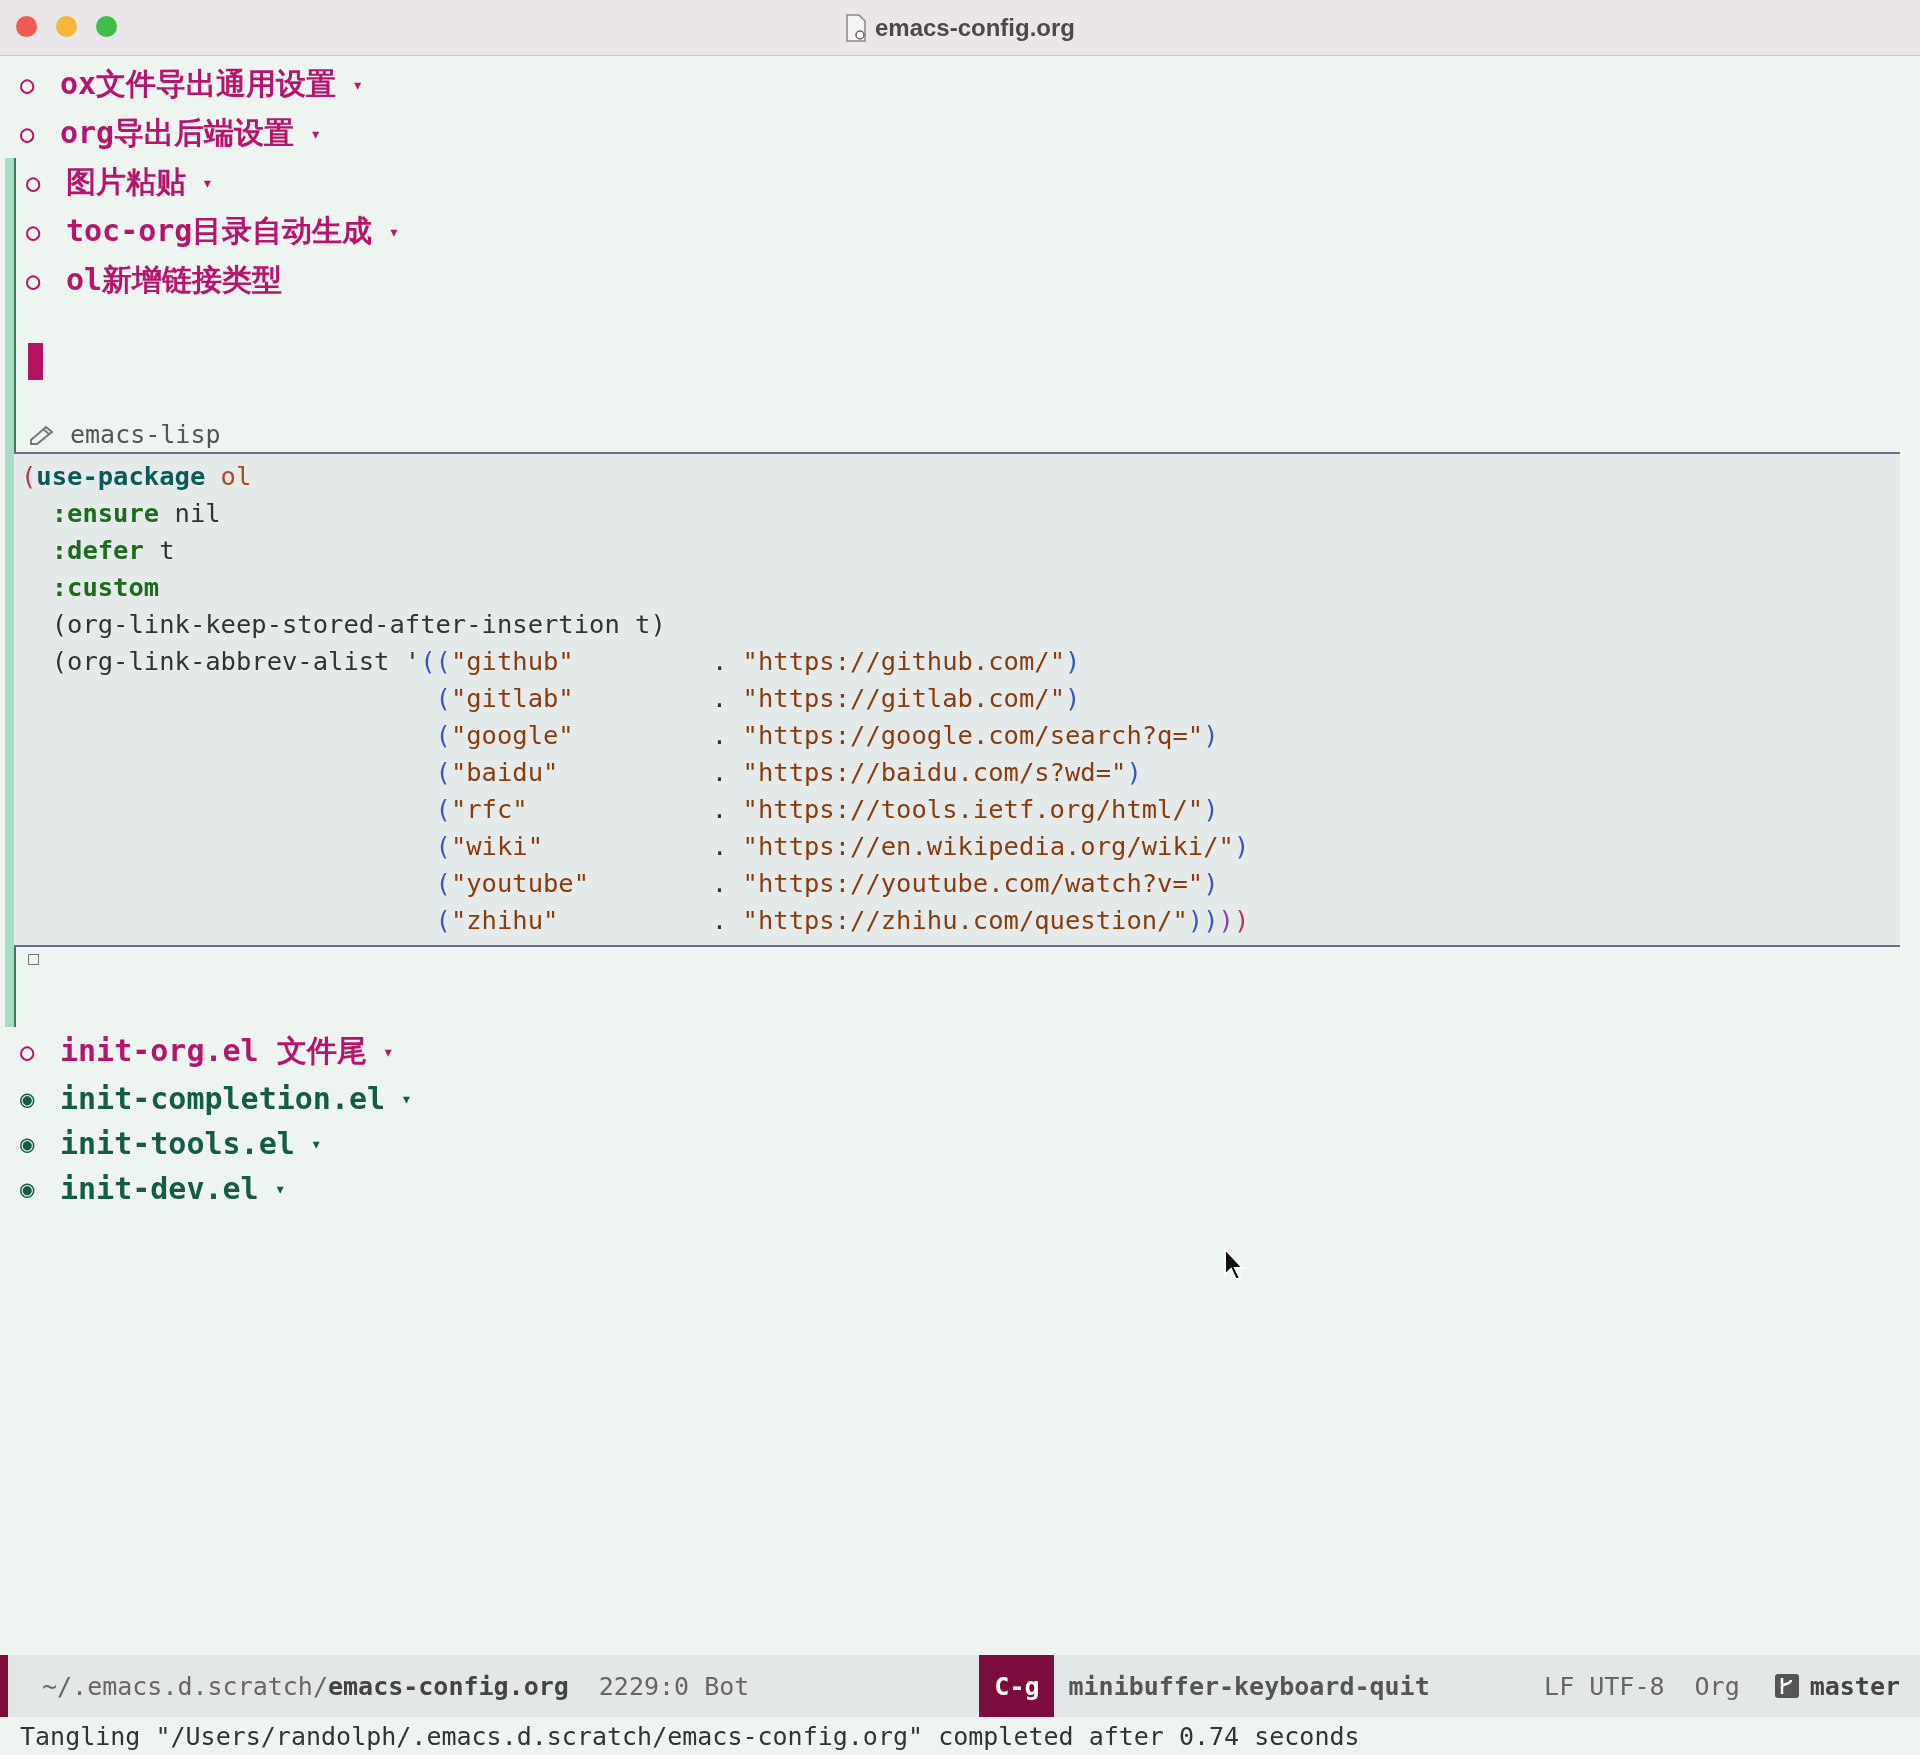 The height and width of the screenshot is (1755, 1920). What do you see at coordinates (159, 1188) in the screenshot?
I see `heading-text: init-dev.el` at bounding box center [159, 1188].